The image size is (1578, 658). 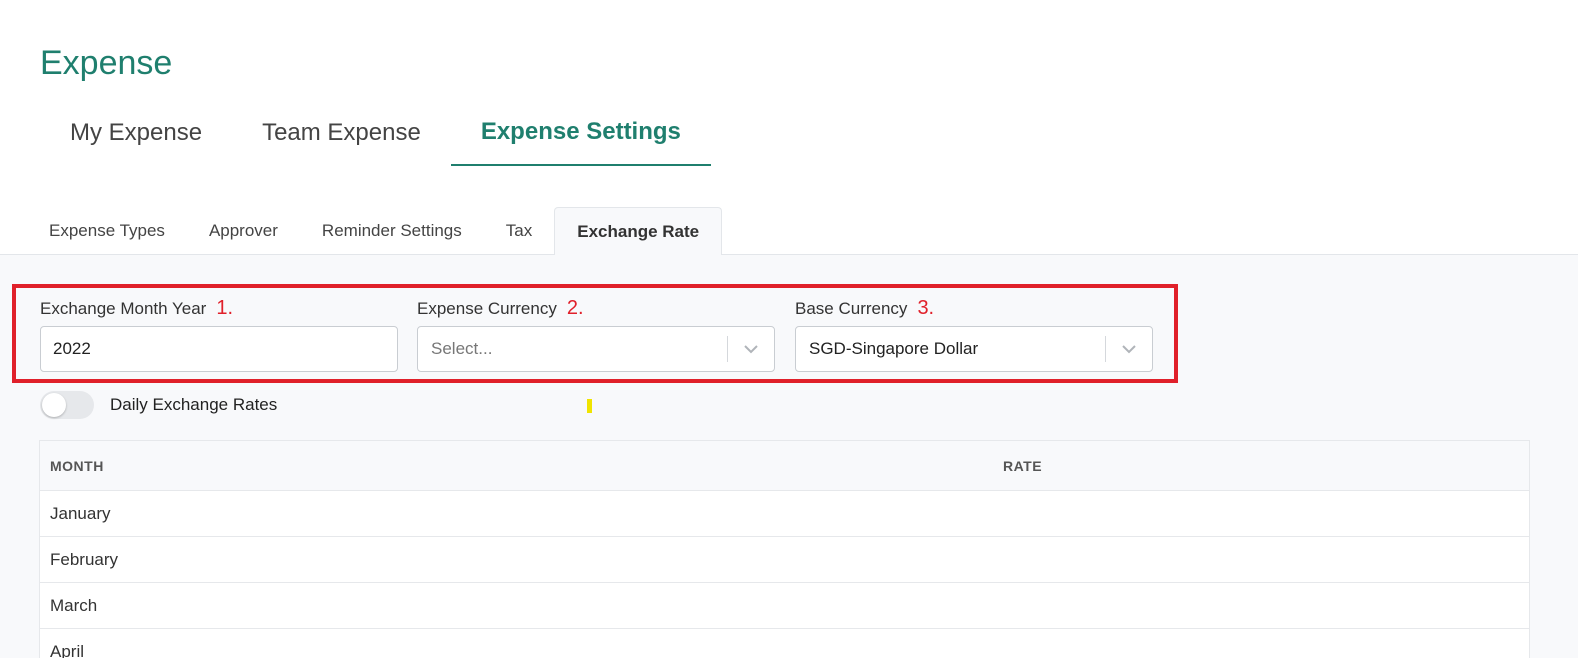 What do you see at coordinates (580, 133) in the screenshot?
I see `tab-expense-settings: Expense Settings` at bounding box center [580, 133].